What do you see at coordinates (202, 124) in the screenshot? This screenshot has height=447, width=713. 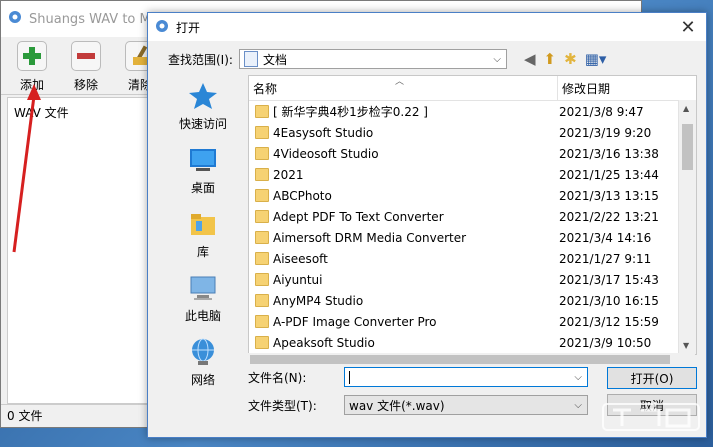 I see `place-label: 快速访问` at bounding box center [202, 124].